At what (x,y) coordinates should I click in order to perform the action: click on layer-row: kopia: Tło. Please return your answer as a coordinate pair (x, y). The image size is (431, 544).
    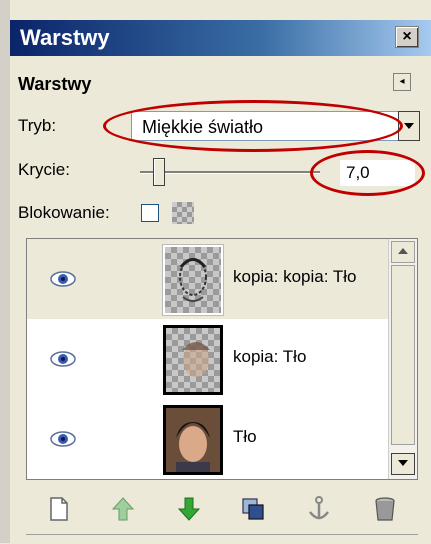
    Looking at the image, I should click on (208, 359).